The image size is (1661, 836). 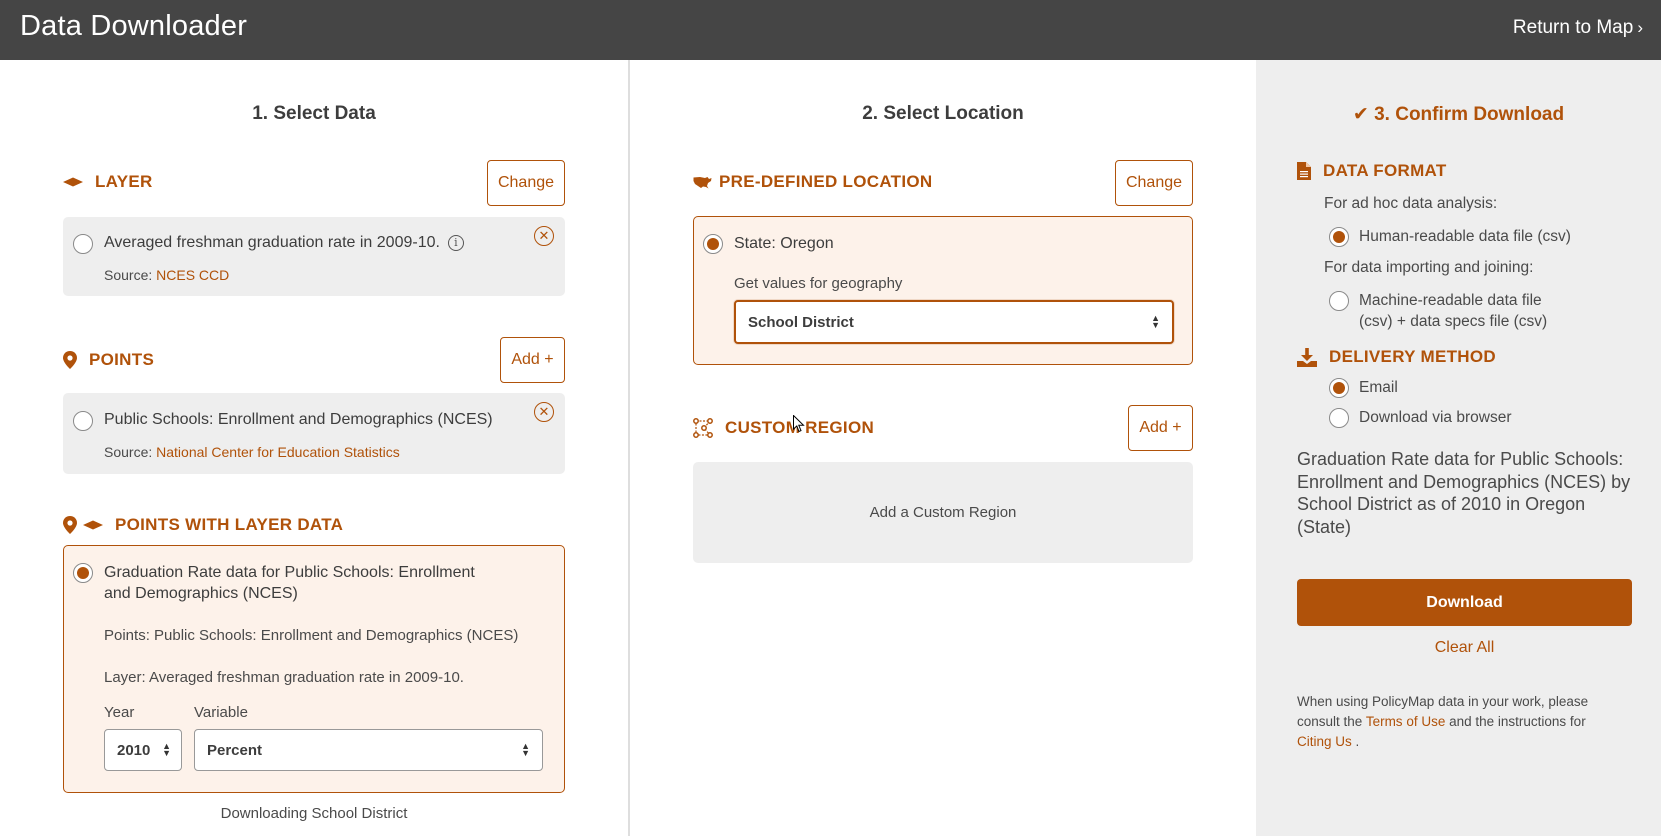 I want to click on change-location-button: Change, so click(x=1154, y=183).